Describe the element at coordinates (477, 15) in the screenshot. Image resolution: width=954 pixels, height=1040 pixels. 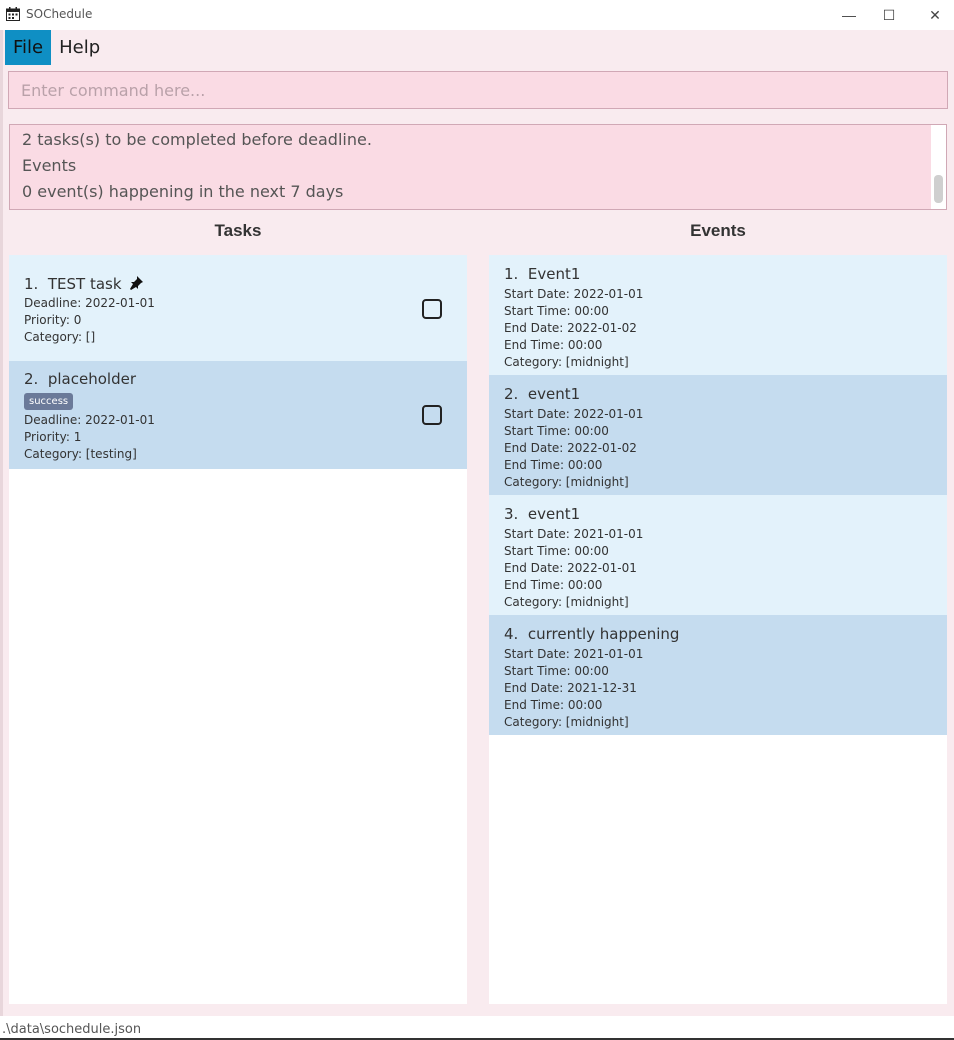
I see `title-bar: SOChedule — ☐ ✕` at that location.